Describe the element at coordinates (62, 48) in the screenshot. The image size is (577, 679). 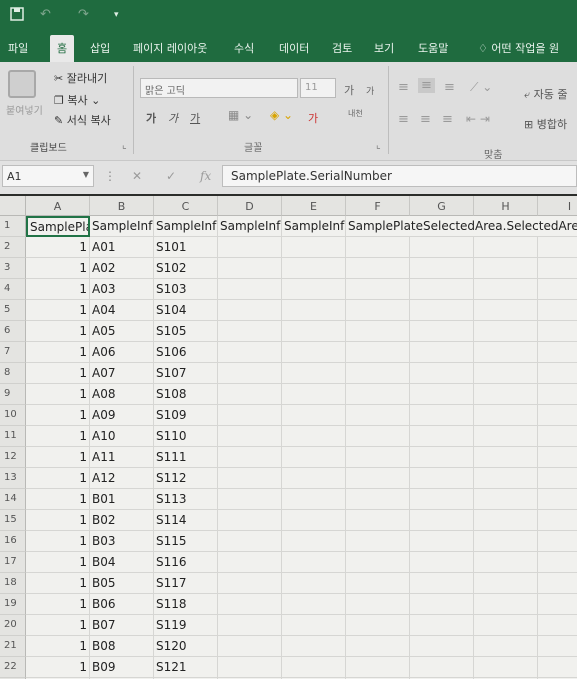
I see `tab-home: 홈` at that location.